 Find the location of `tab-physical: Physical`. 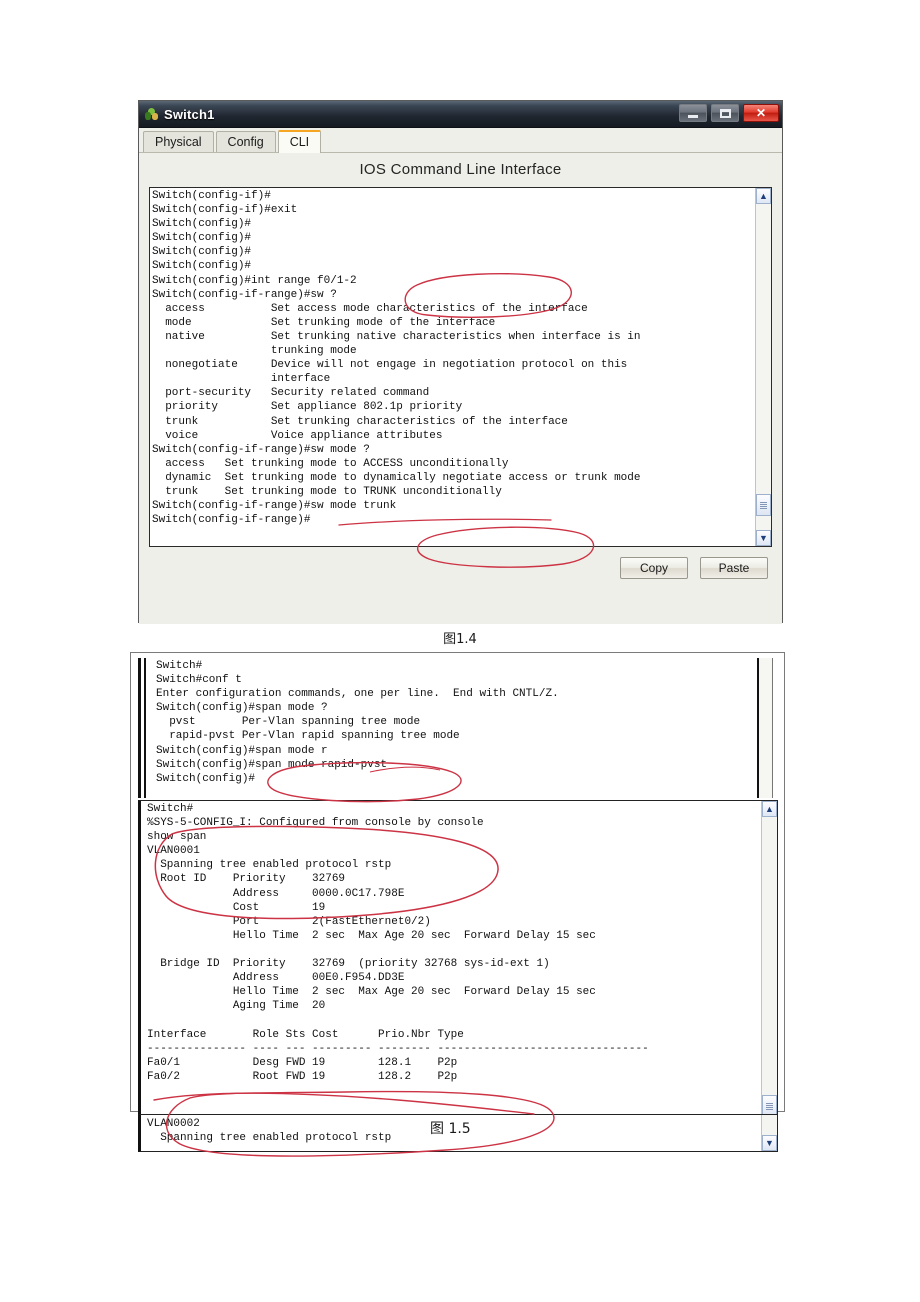

tab-physical: Physical is located at coordinates (178, 141).